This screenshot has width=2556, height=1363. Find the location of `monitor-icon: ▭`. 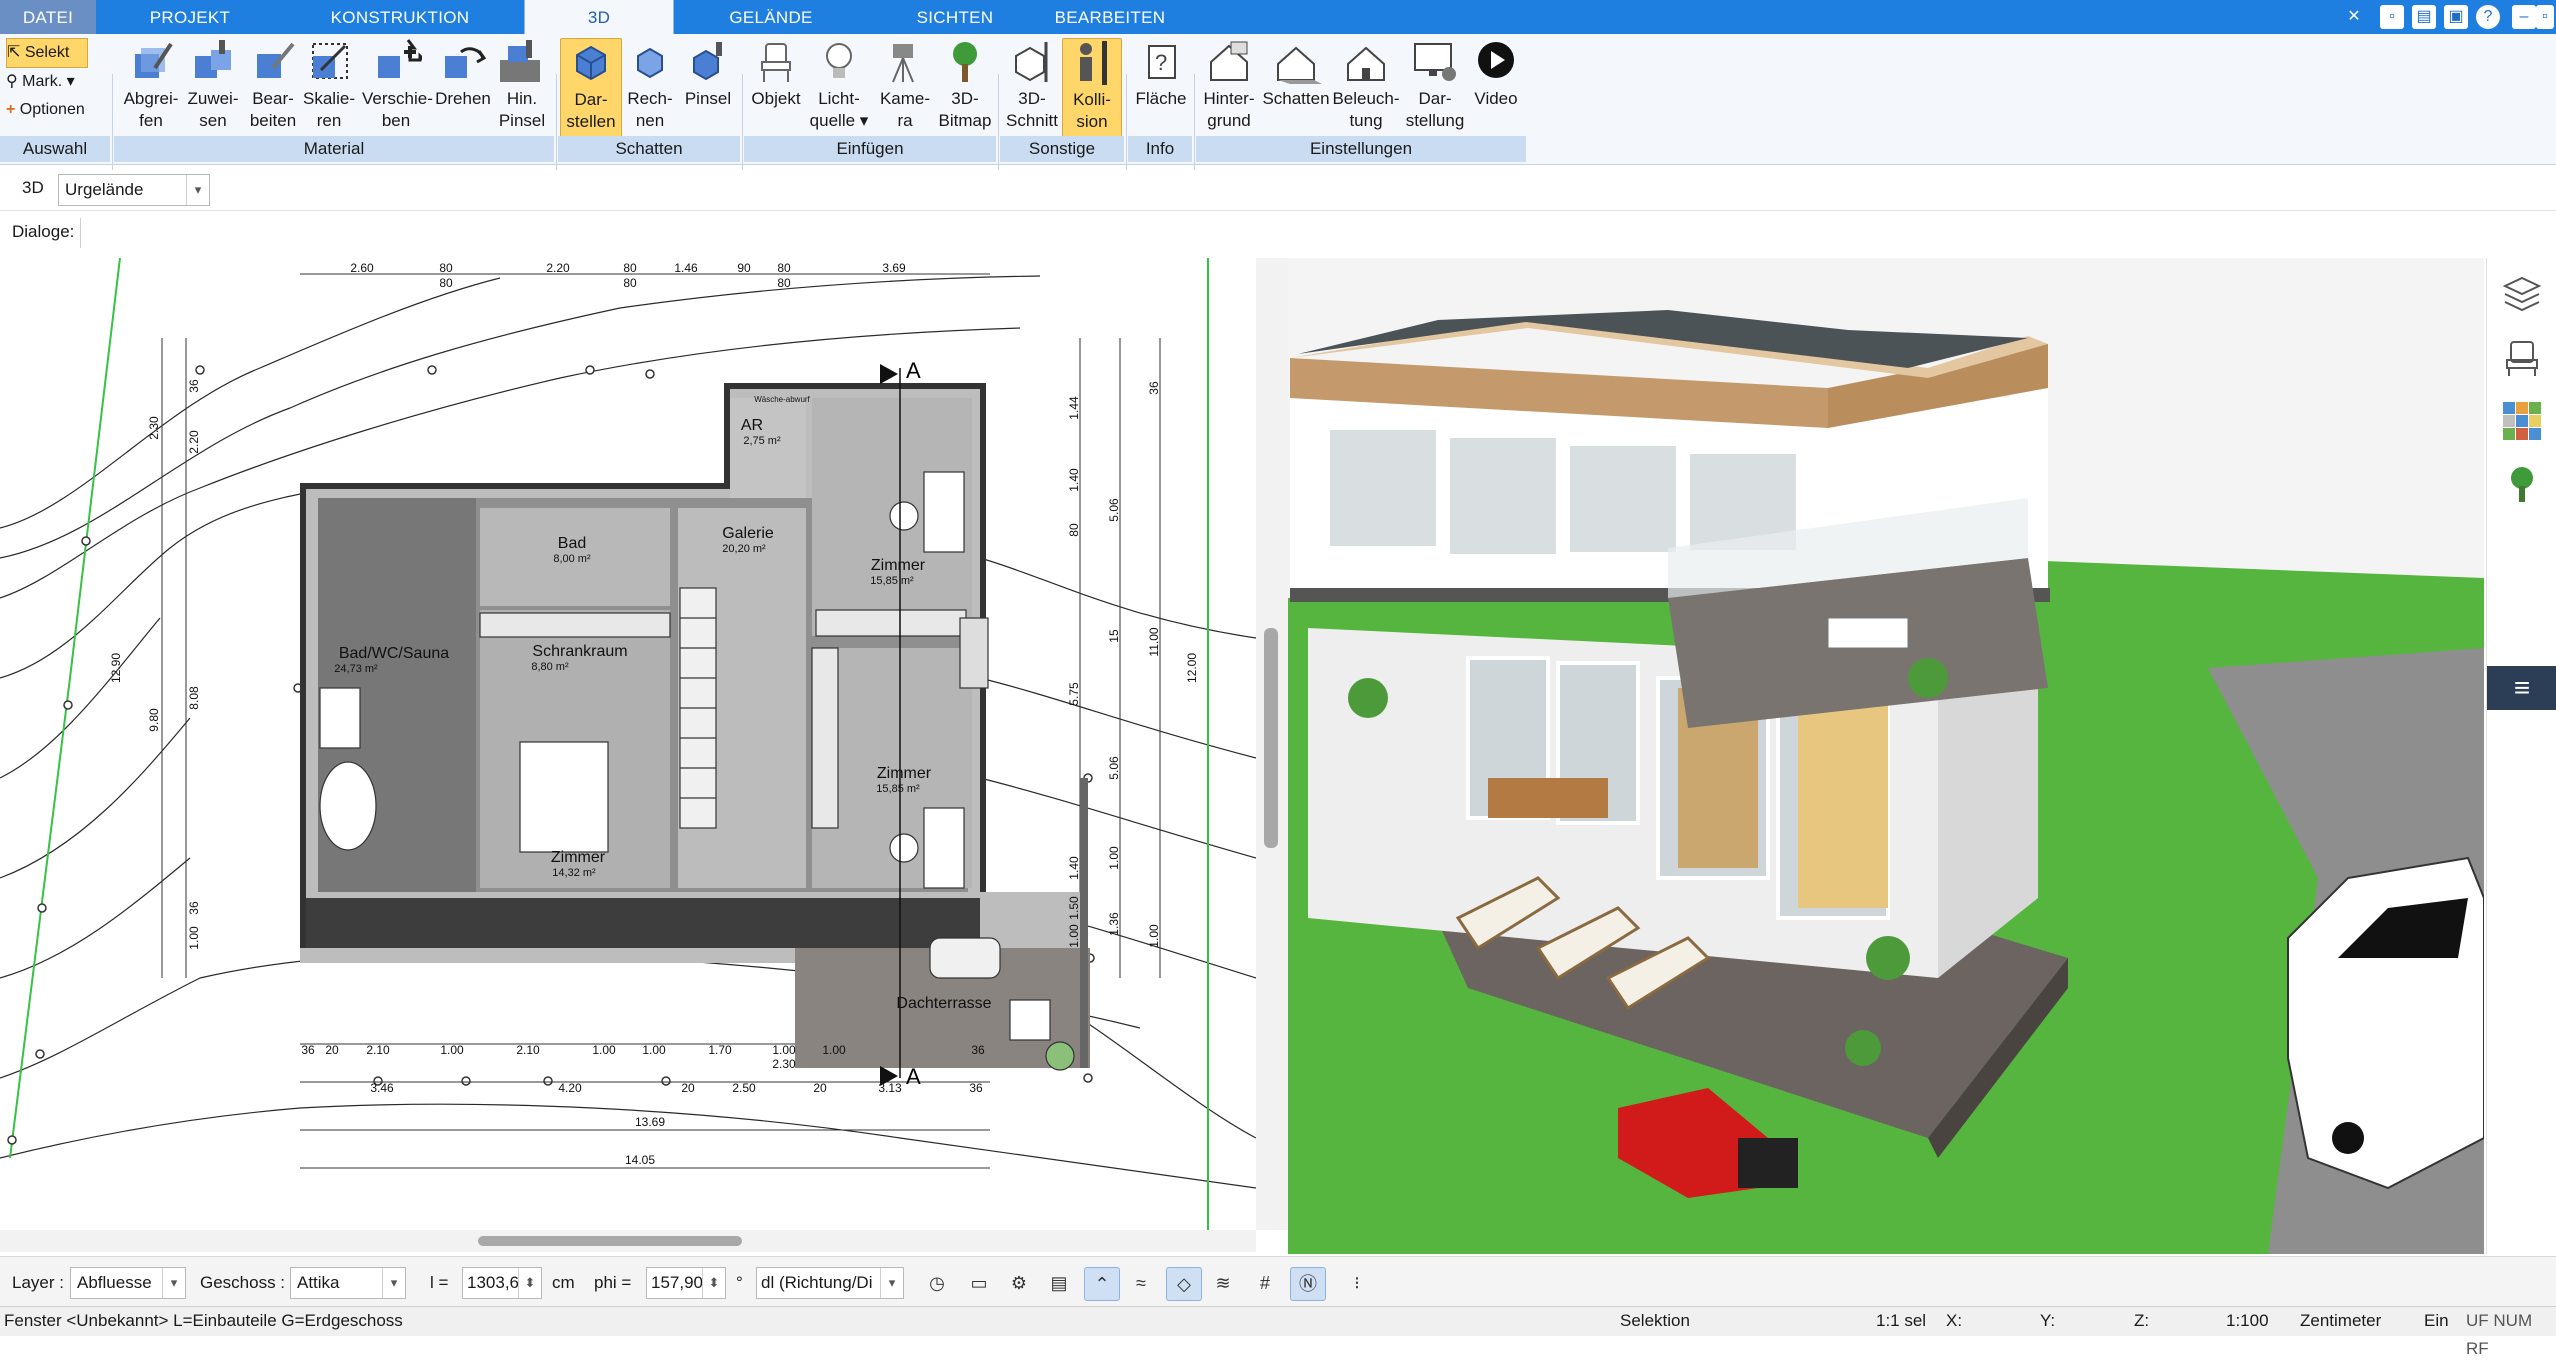

monitor-icon: ▭ is located at coordinates (979, 1283).